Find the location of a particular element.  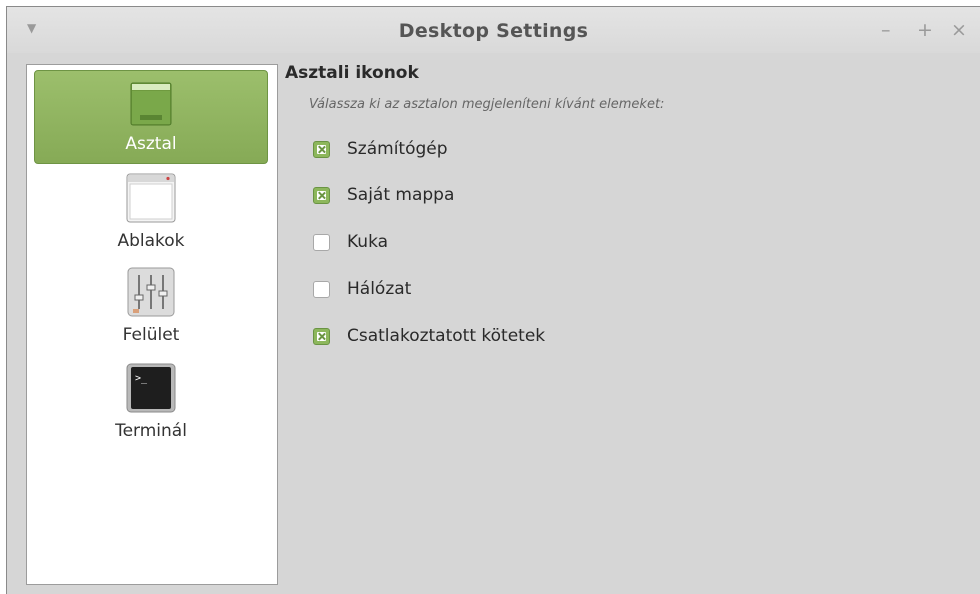

minimize-button: – is located at coordinates (886, 30).